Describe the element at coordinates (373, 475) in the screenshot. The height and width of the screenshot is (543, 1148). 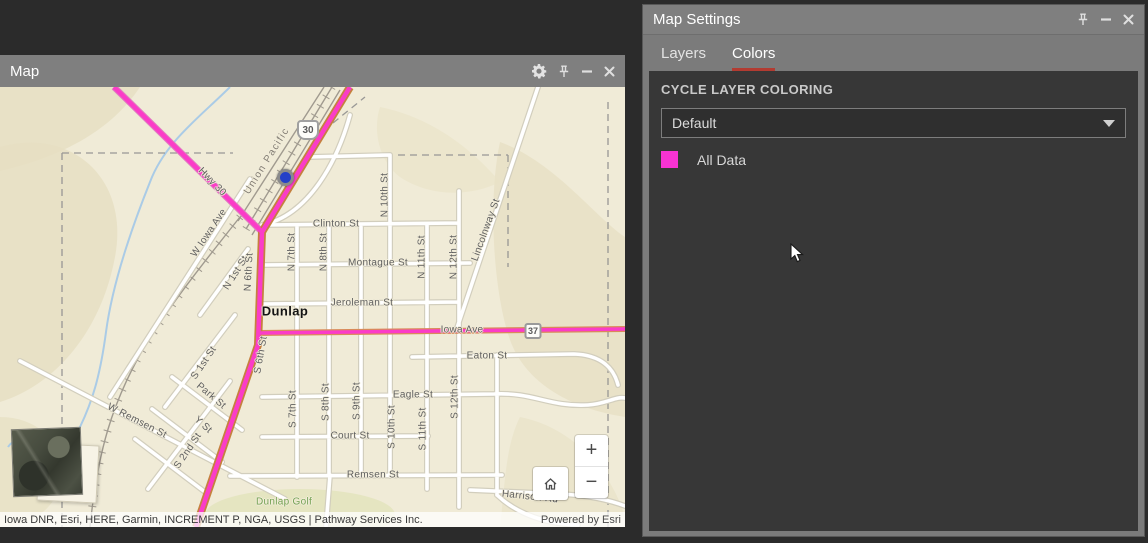
I see `map-label: Remsen St` at that location.